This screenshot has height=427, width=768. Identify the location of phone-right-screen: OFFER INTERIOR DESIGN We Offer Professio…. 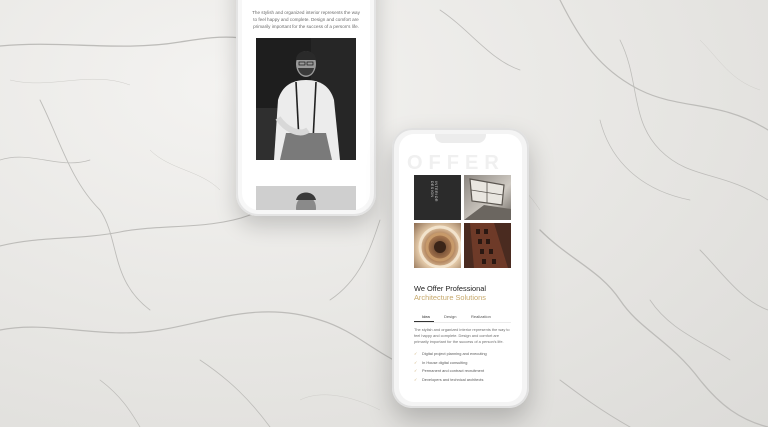
(460, 268).